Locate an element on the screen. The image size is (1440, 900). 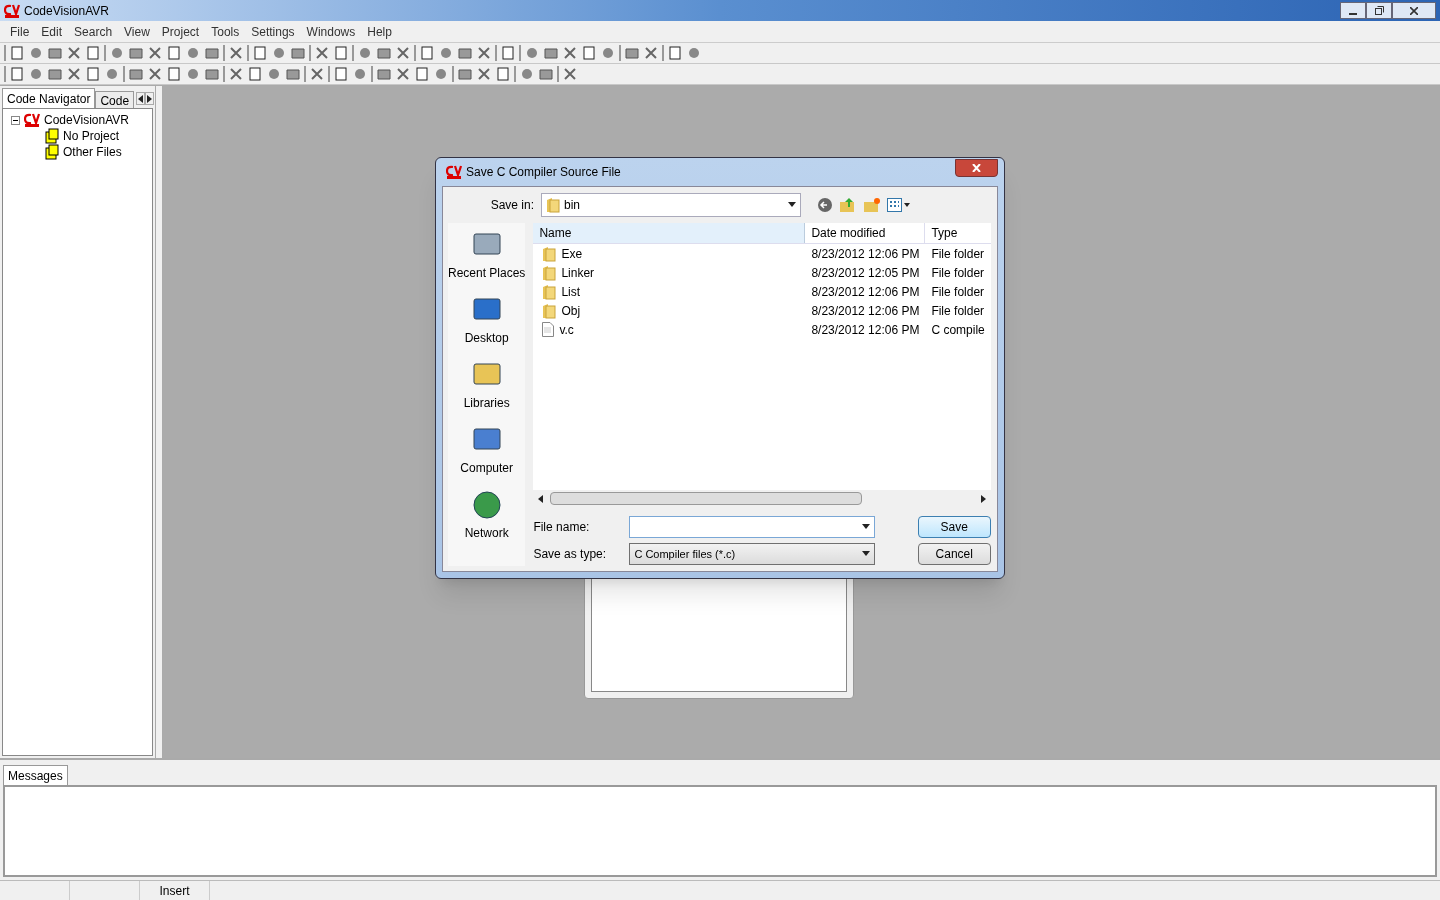
place-item: Computer is located at coordinates (487, 468).